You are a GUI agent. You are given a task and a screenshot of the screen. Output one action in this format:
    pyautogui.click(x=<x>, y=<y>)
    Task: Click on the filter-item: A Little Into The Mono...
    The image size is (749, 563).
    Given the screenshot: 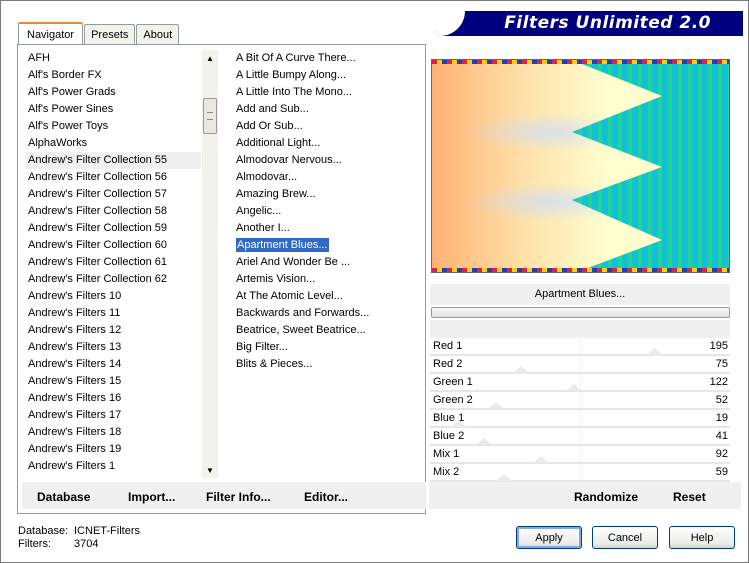 What is the action you would take?
    pyautogui.click(x=328, y=92)
    